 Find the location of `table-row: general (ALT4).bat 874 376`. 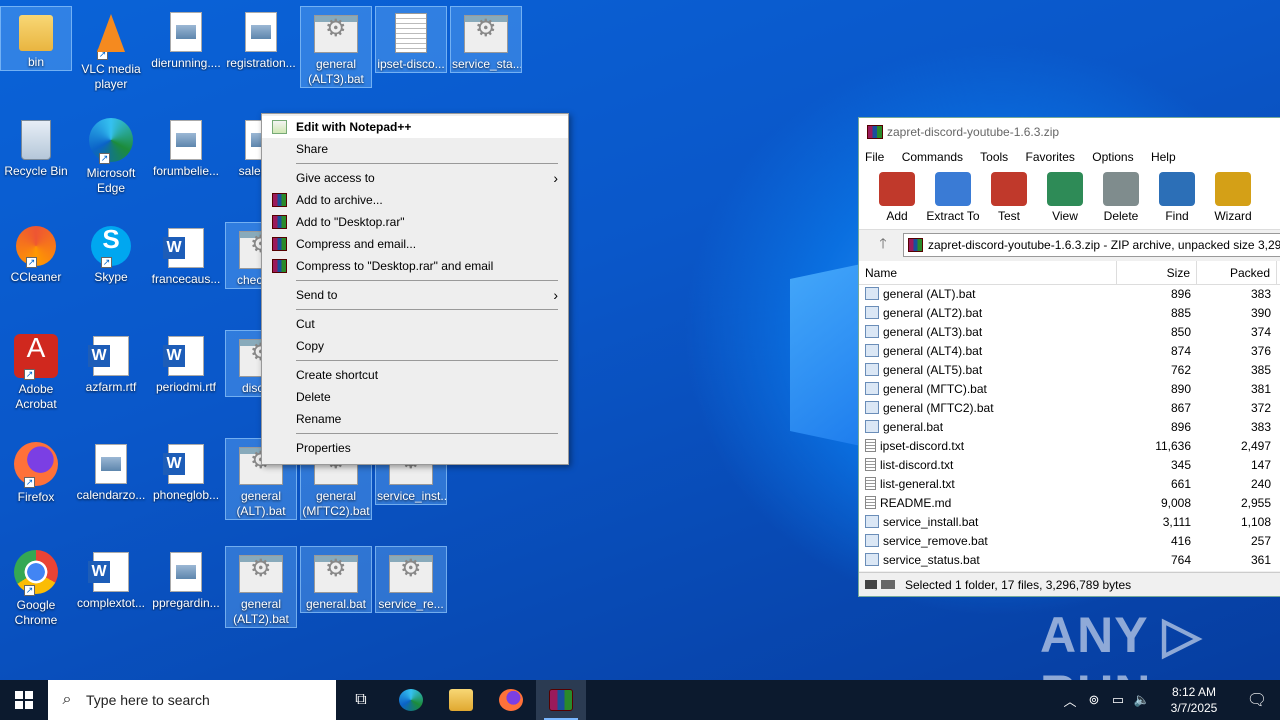

table-row: general (ALT4).bat 874 376 is located at coordinates (1069, 351).